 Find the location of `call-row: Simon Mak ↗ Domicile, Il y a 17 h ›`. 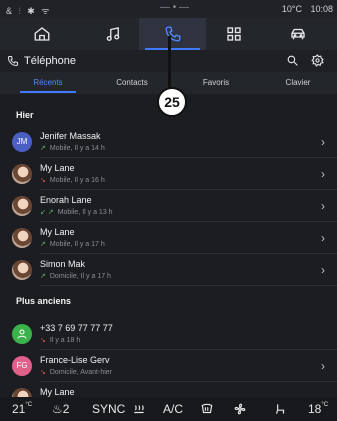

call-row: Simon Mak ↗ Domicile, Il y a 17 h › is located at coordinates (168, 270).